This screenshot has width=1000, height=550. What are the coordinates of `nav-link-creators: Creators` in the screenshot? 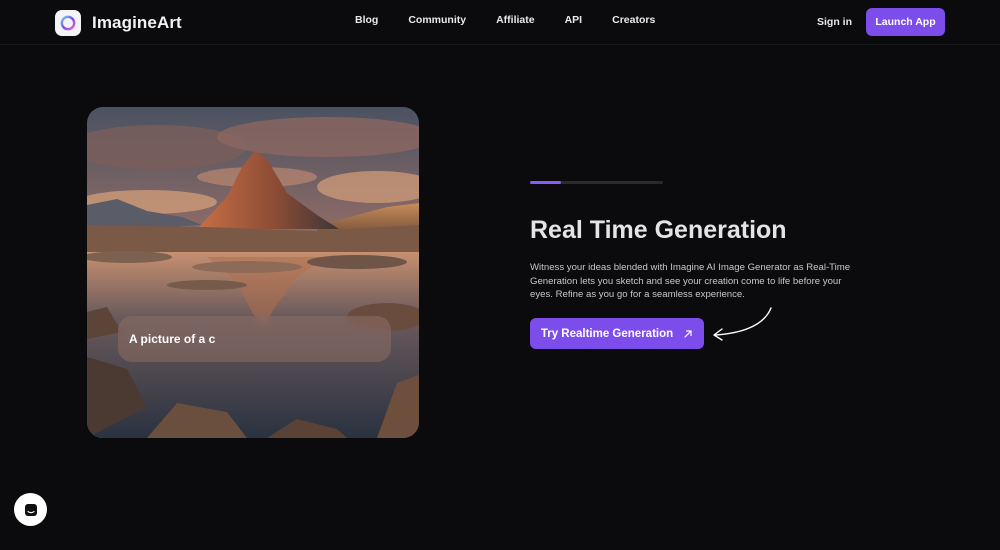 It's located at (633, 20).